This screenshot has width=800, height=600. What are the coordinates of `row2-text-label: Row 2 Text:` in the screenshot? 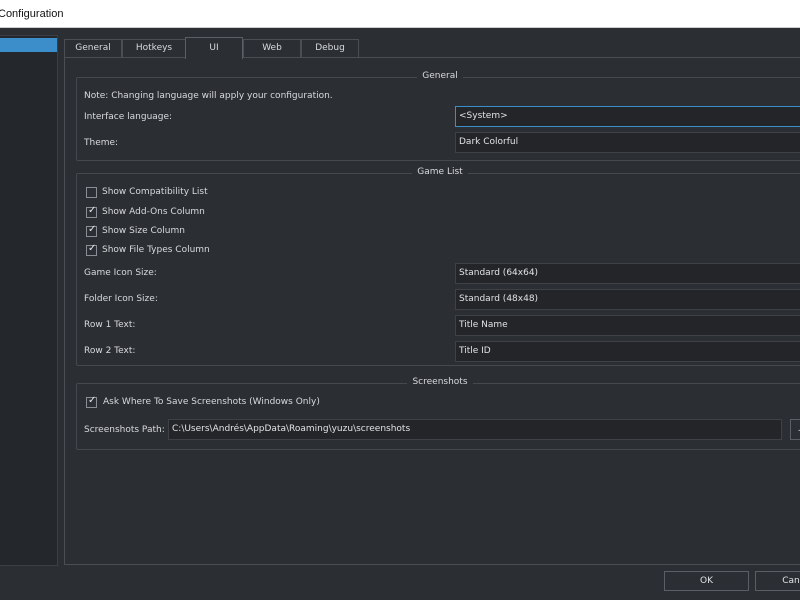 It's located at (110, 351).